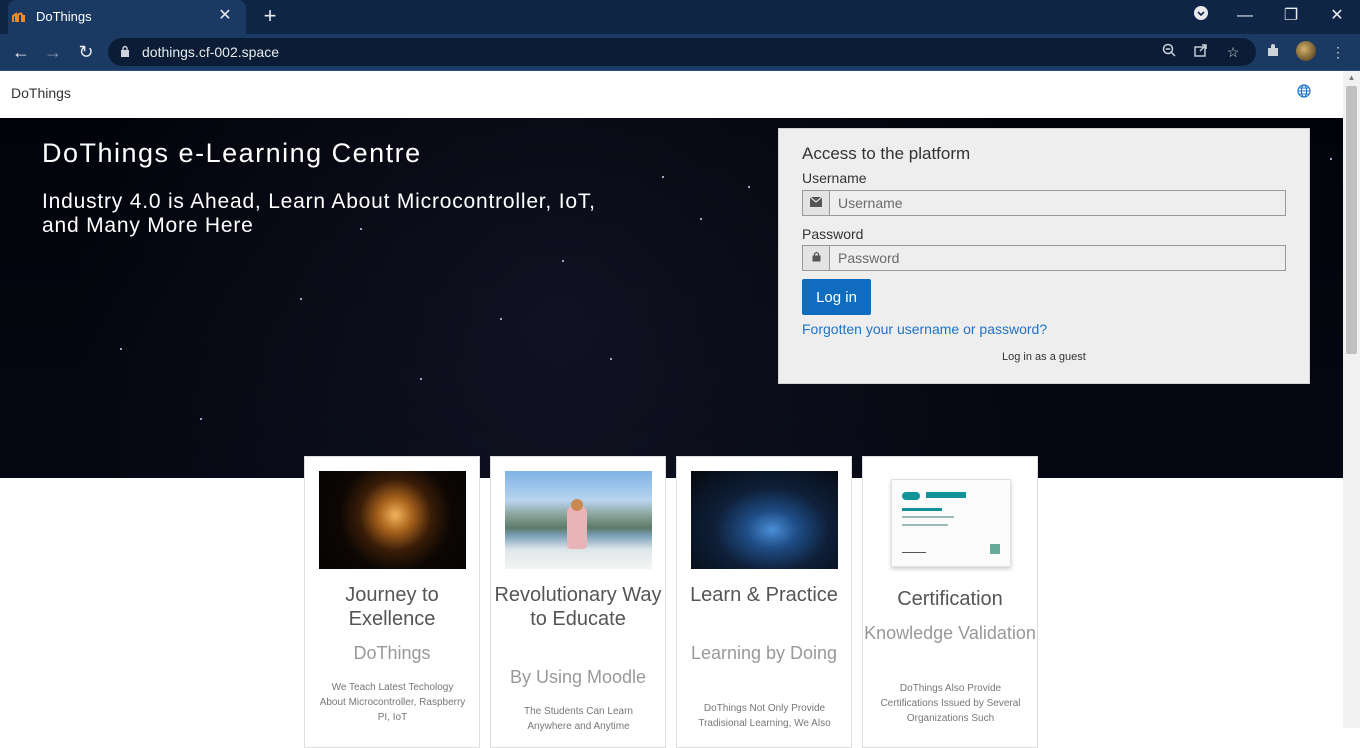 The height and width of the screenshot is (748, 1360). I want to click on profile-avatar, so click(1306, 51).